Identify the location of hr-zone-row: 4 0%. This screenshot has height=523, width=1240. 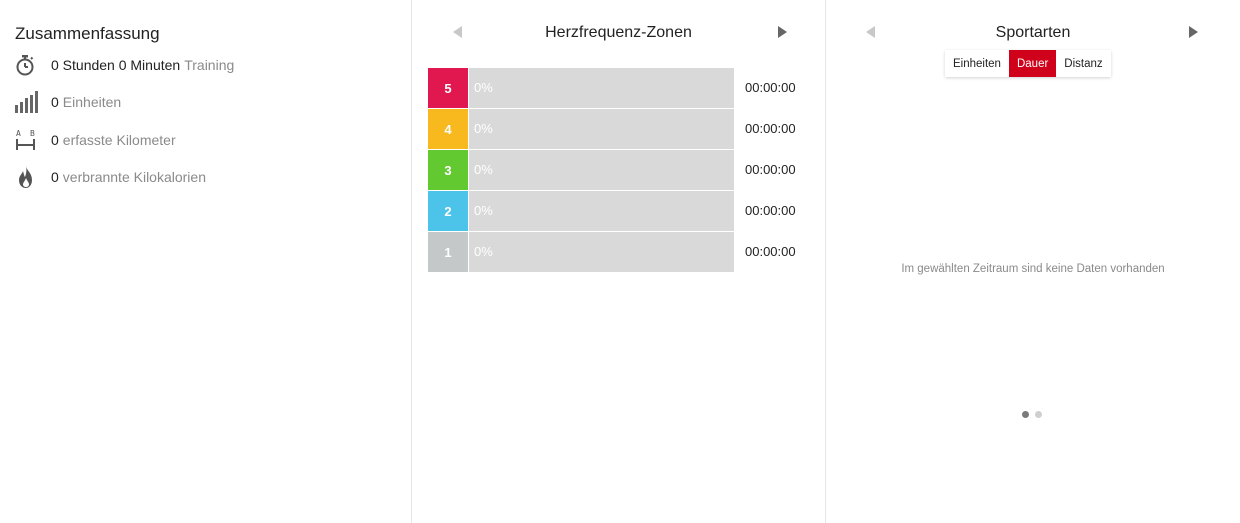
(581, 129).